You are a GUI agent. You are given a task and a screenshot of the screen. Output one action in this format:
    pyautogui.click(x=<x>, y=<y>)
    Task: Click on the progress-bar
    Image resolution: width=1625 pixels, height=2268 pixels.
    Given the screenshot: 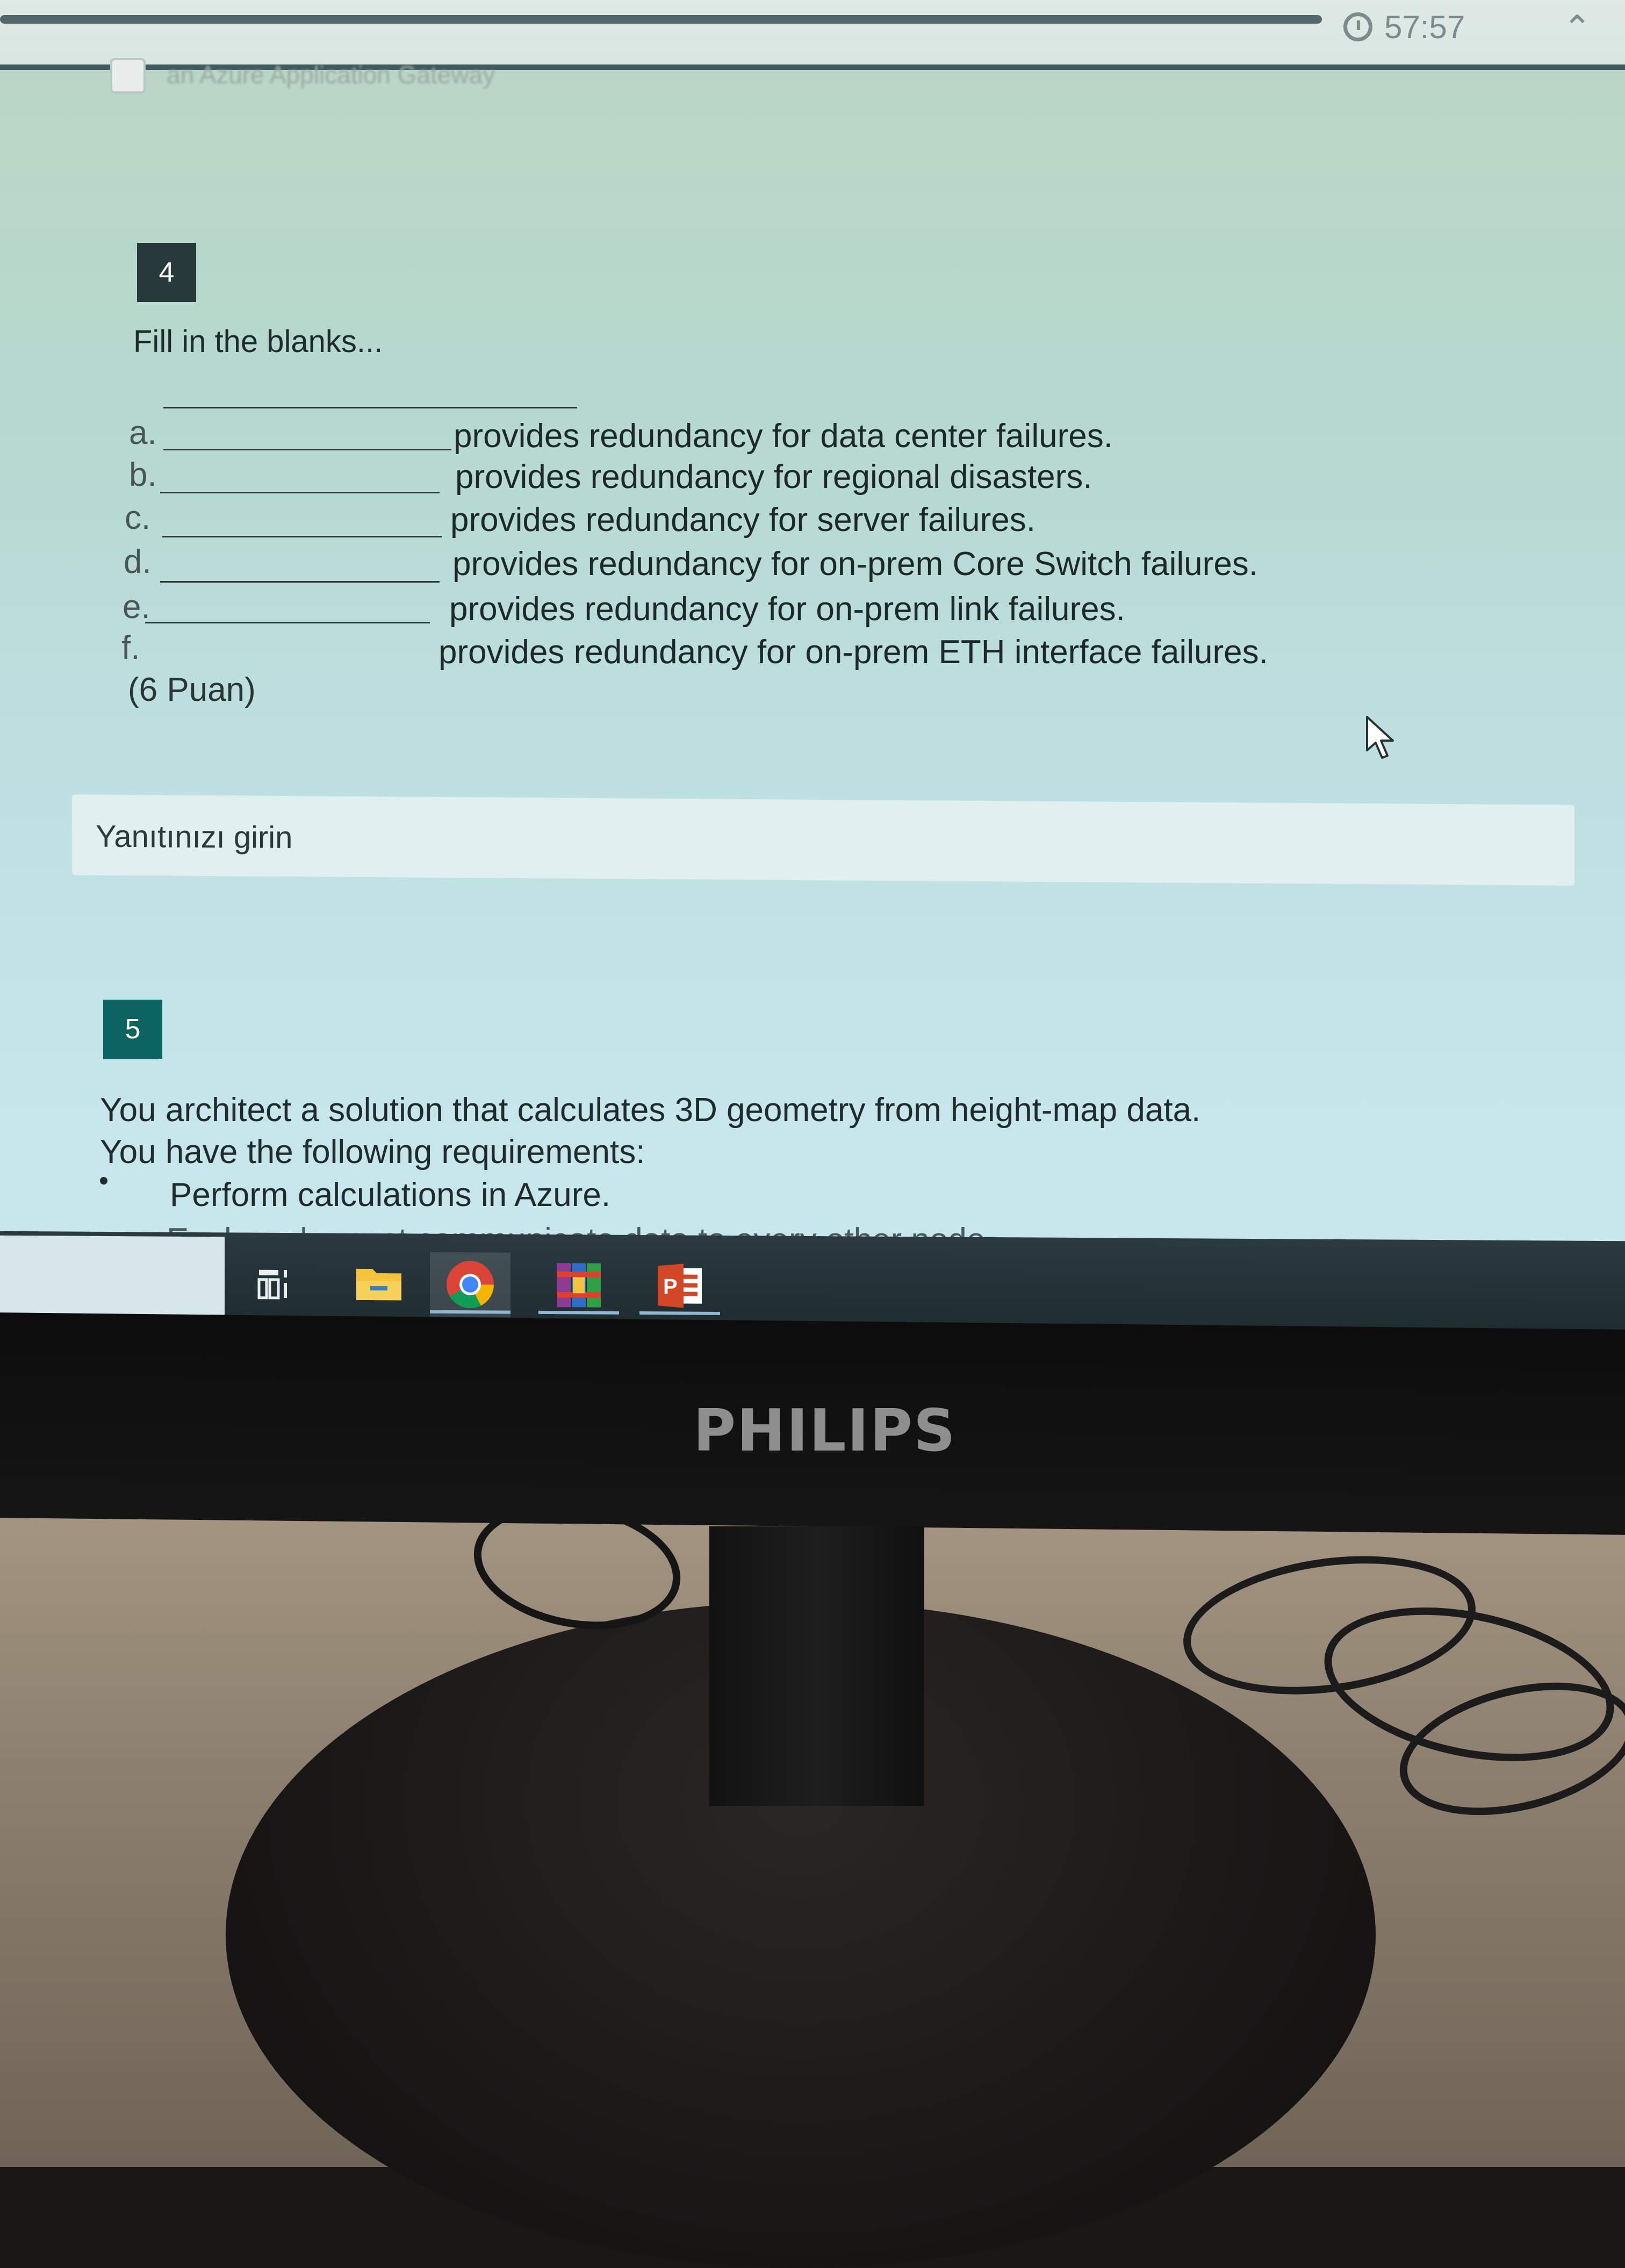 What is the action you would take?
    pyautogui.click(x=661, y=19)
    